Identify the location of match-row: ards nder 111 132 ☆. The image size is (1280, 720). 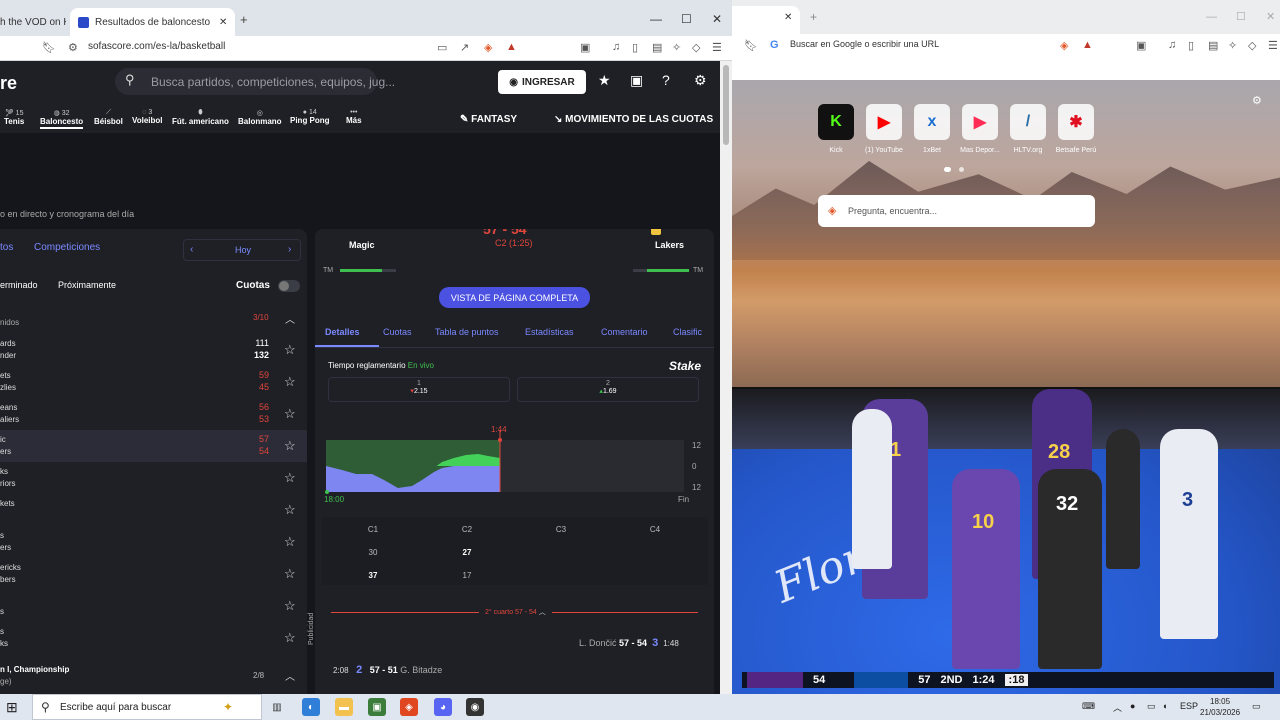
(153, 350).